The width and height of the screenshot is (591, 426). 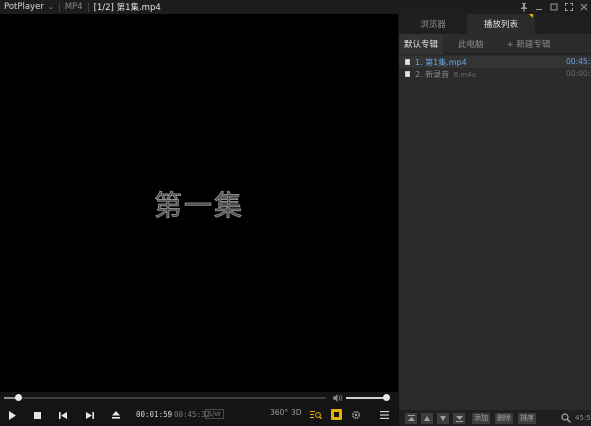 I want to click on stop-icon, so click(x=37, y=415).